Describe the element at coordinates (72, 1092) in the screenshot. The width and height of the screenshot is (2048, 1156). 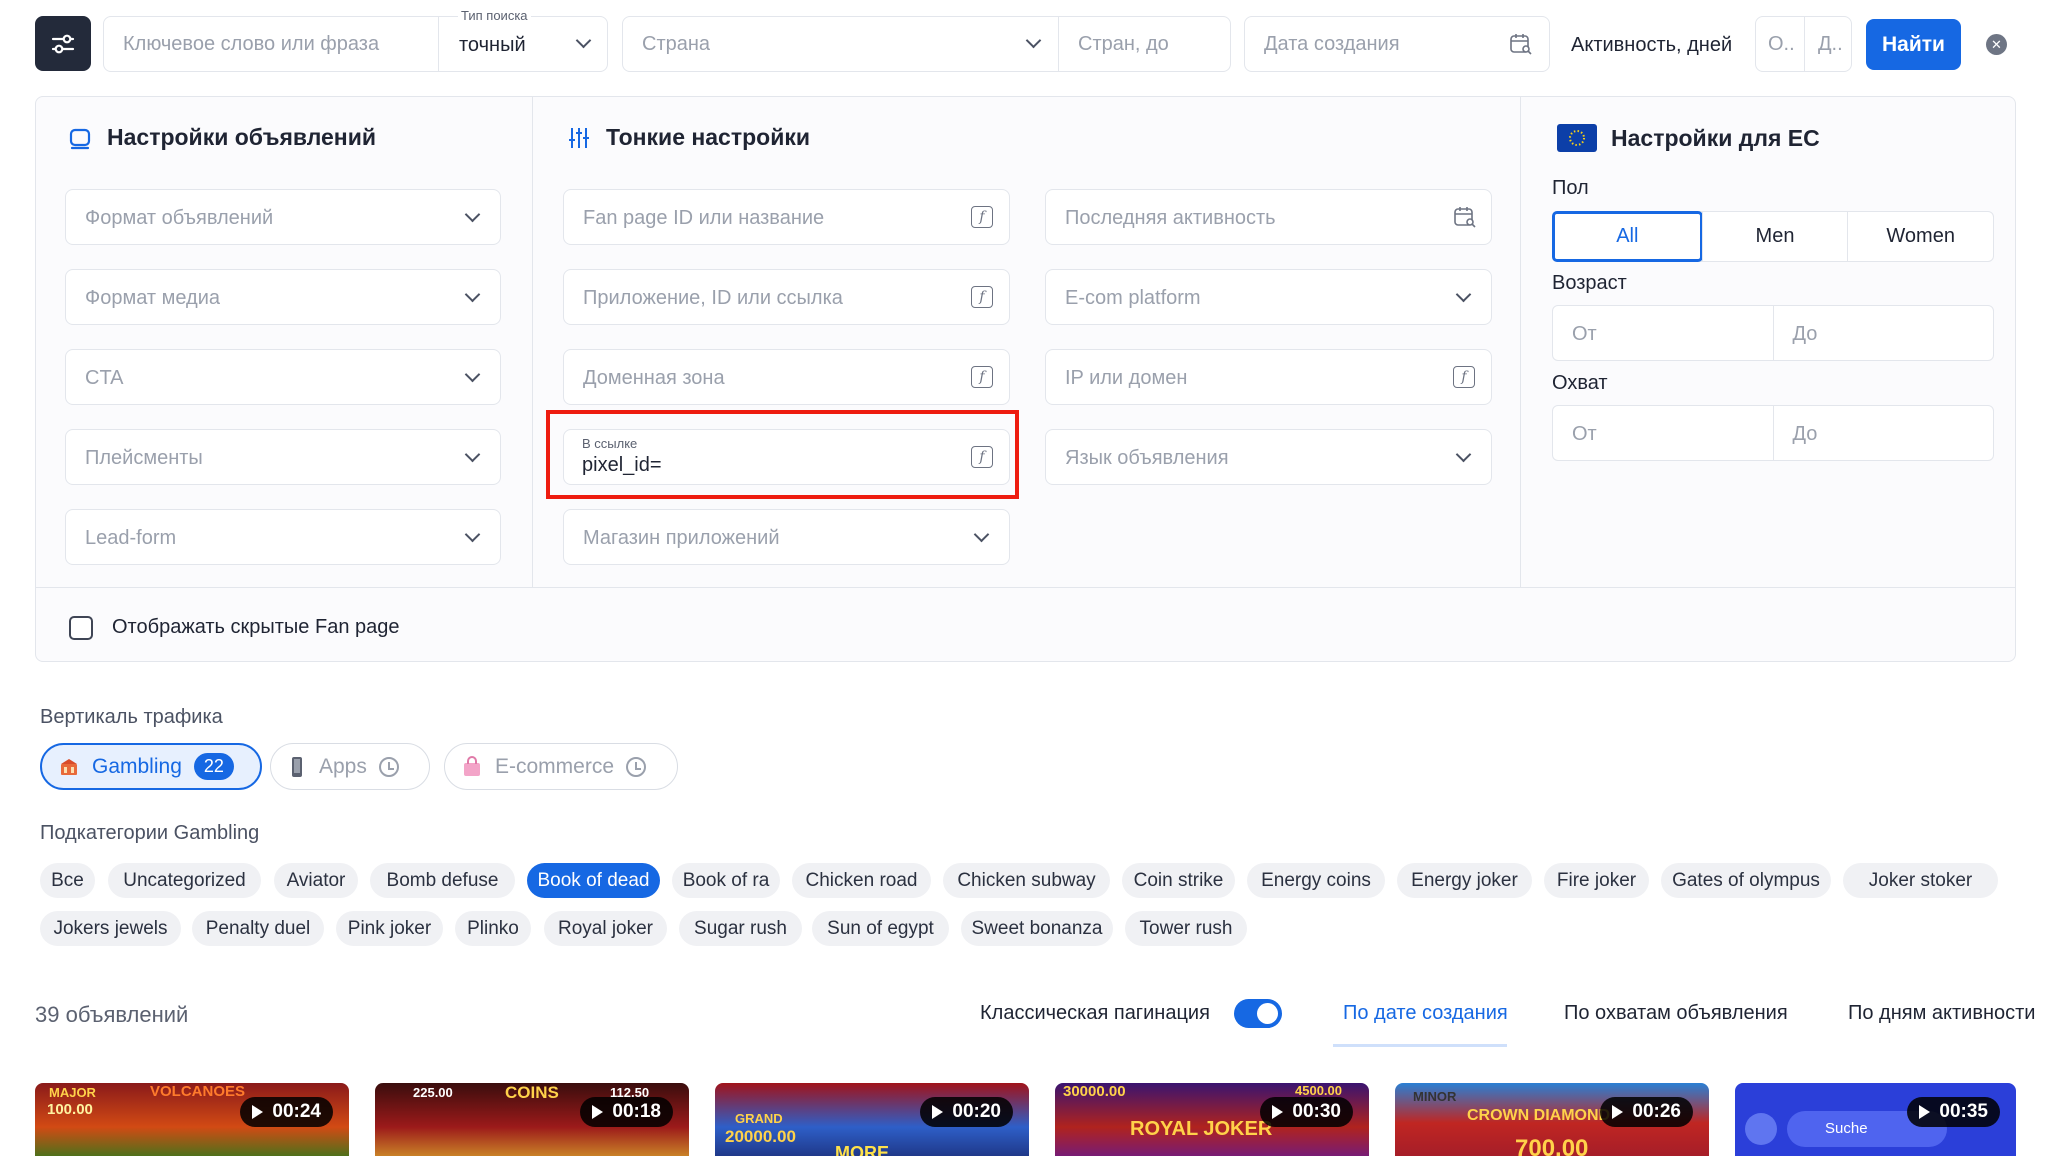
I see `card-text-a: MAJOR` at that location.